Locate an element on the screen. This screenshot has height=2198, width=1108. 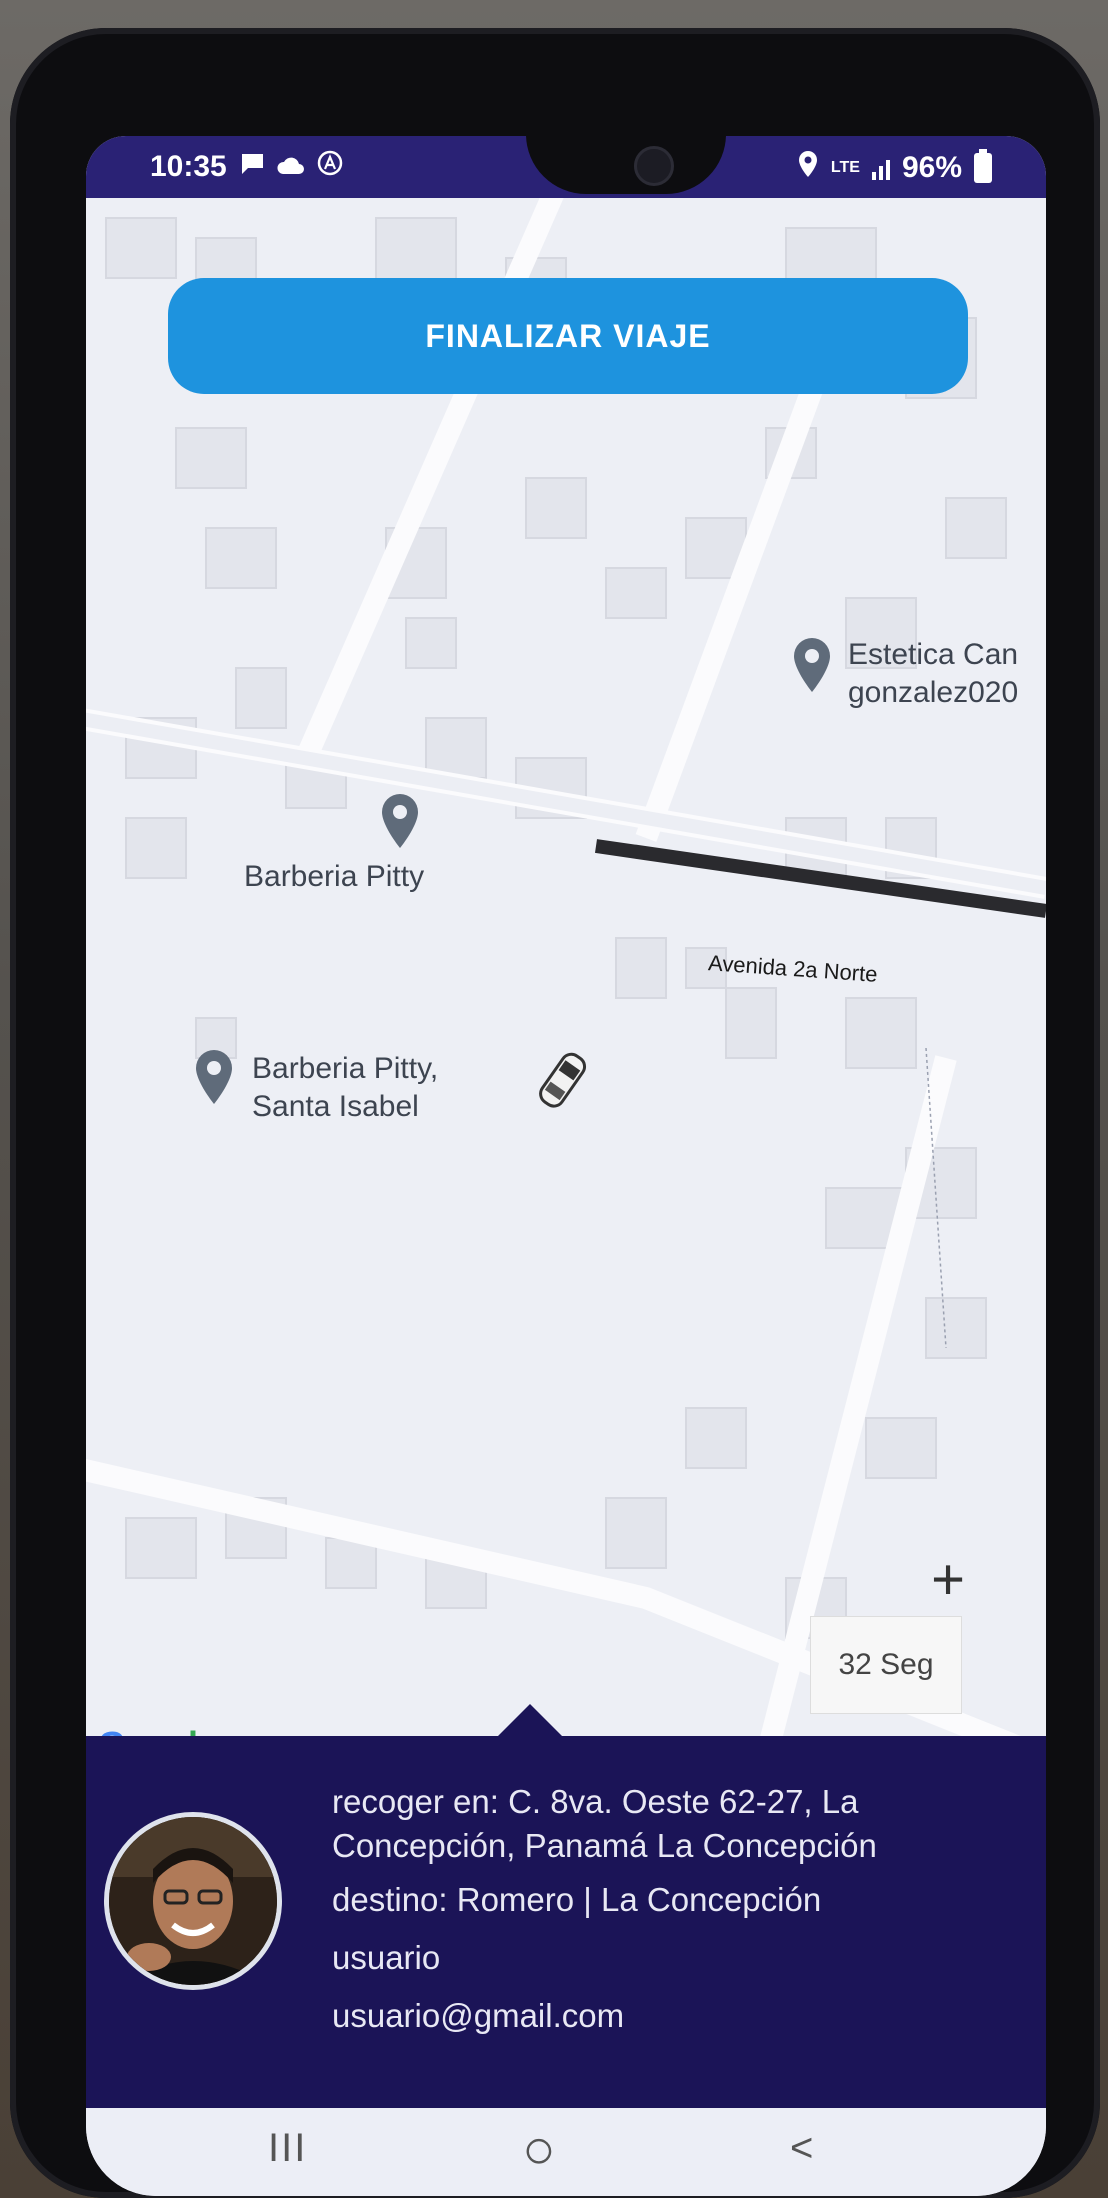
poi-barberia-pitty: Barberia Pitty is located at coordinates (334, 877).